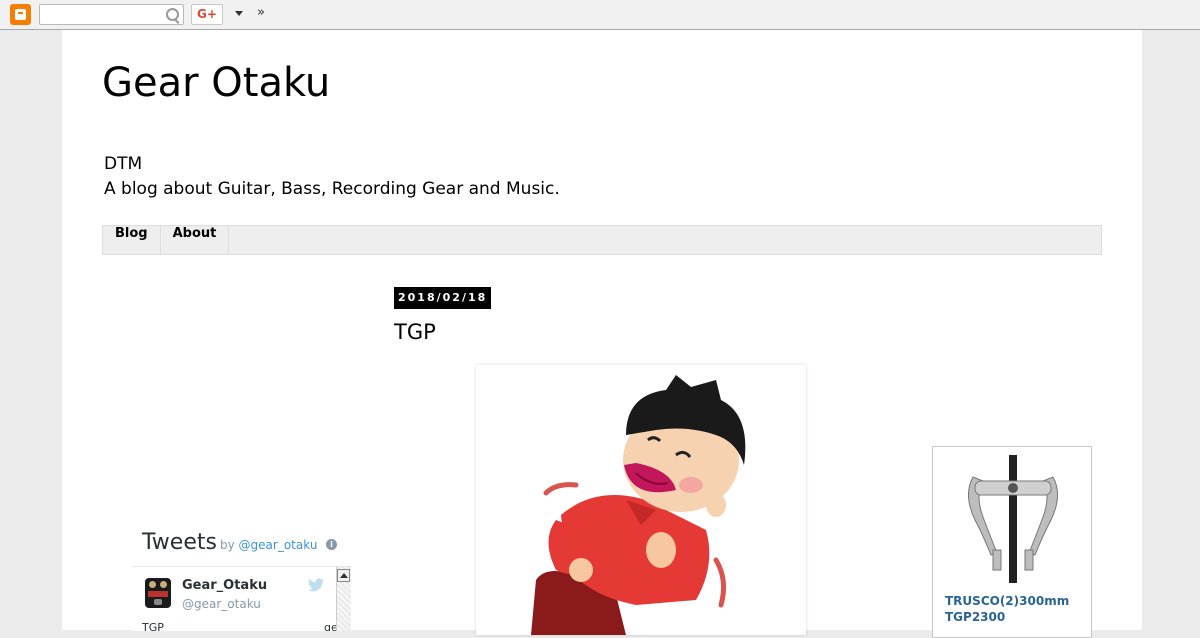 This screenshot has width=1200, height=638. I want to click on navbar-more-link: », so click(261, 12).